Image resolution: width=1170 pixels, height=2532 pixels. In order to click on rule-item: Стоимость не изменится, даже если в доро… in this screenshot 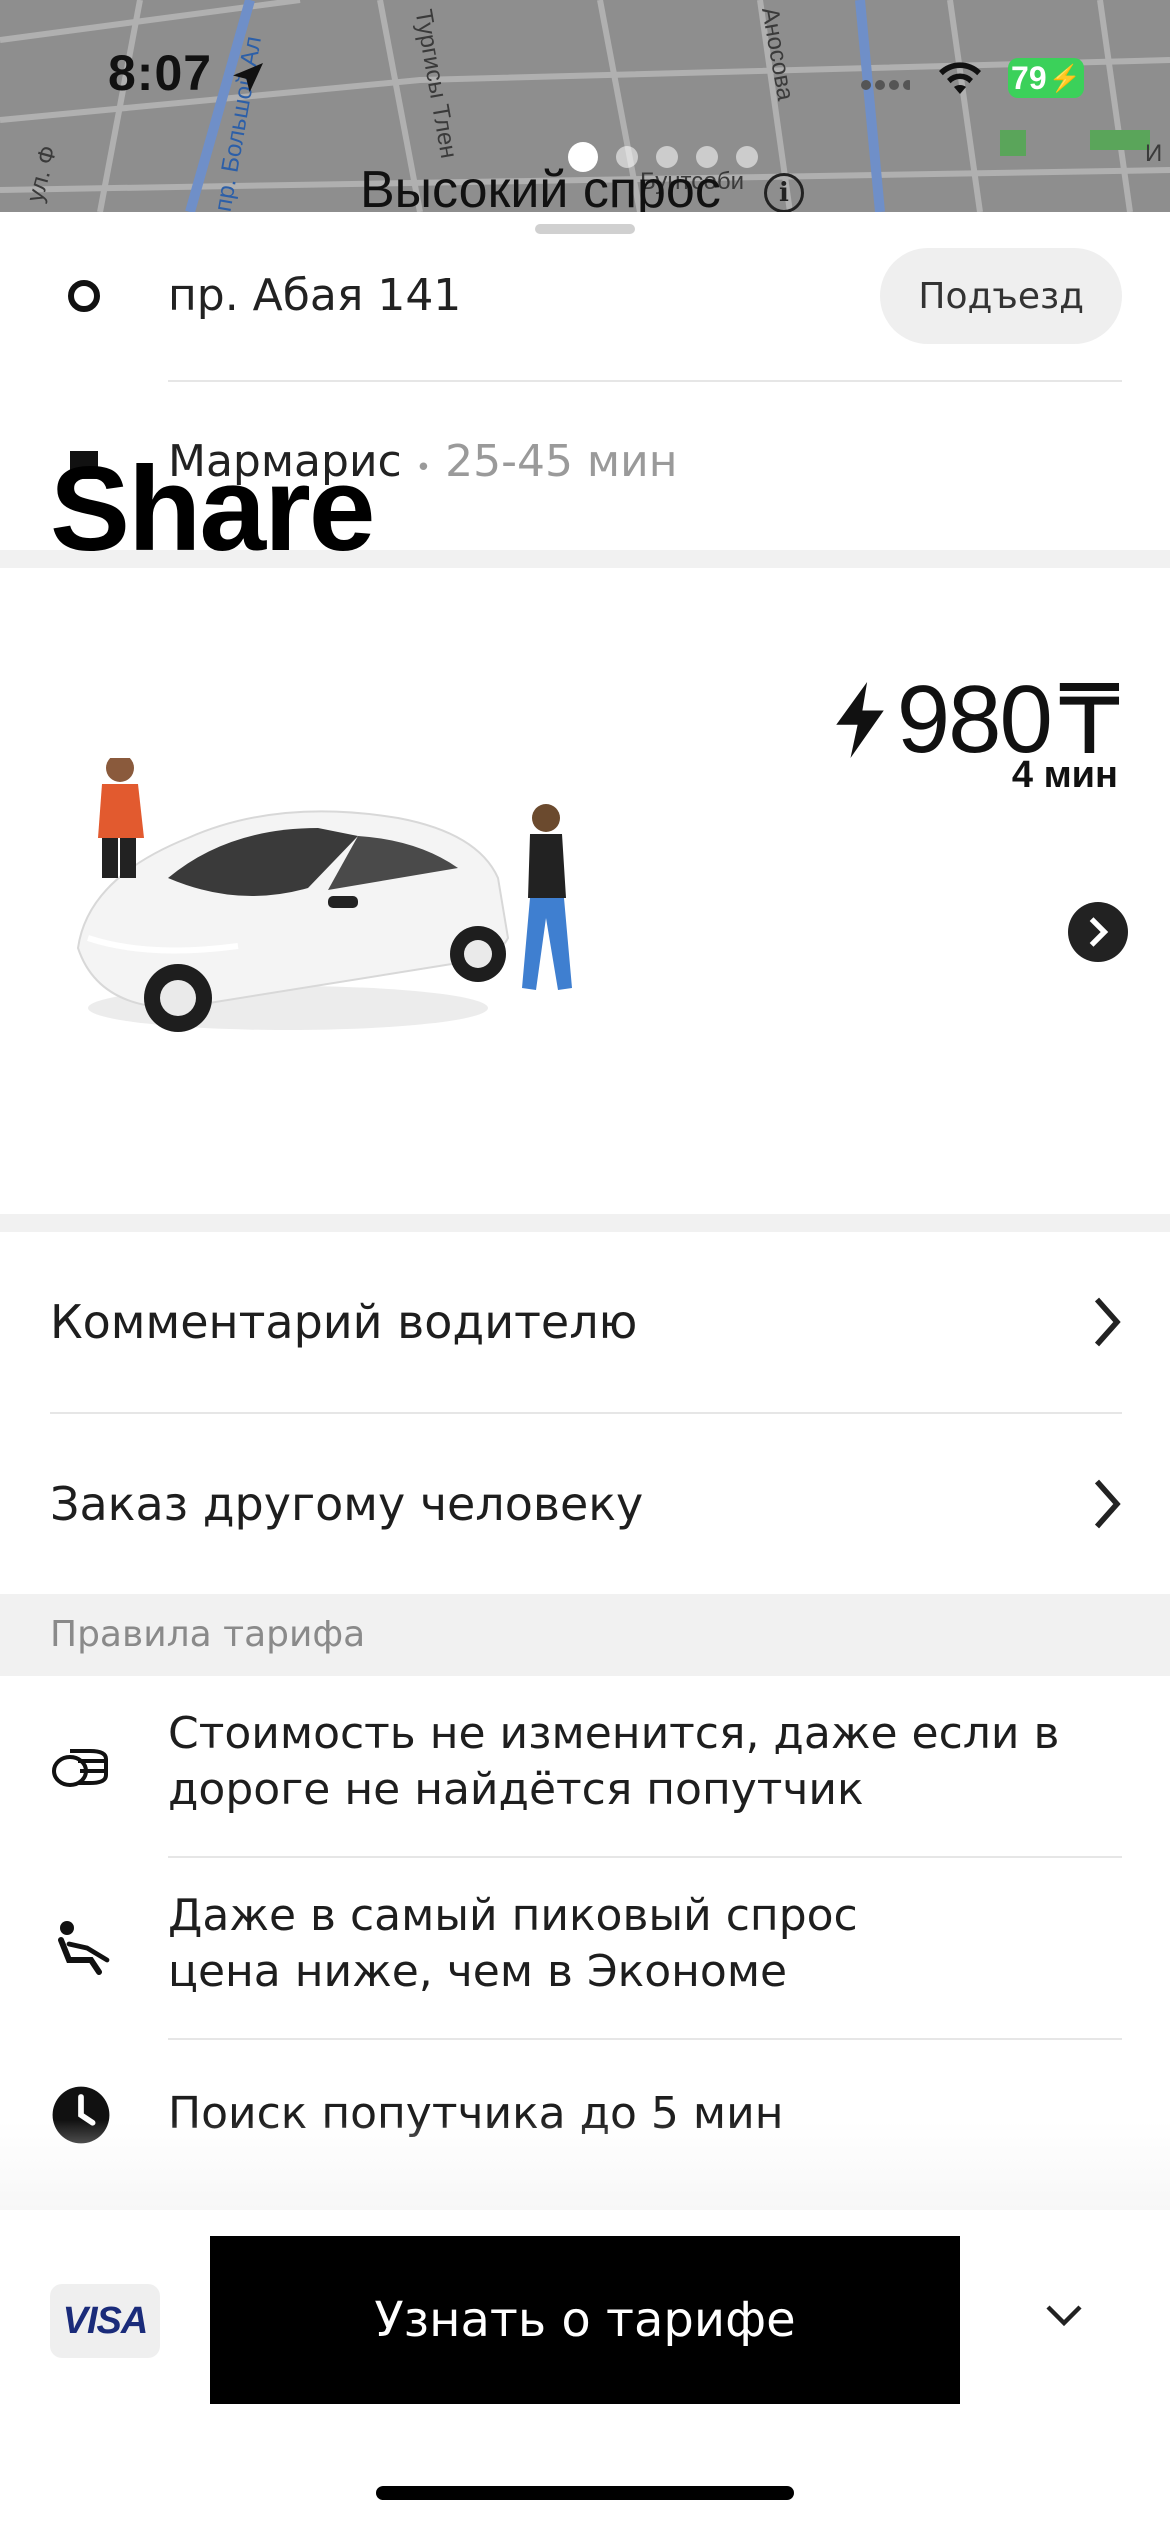, I will do `click(585, 1766)`.